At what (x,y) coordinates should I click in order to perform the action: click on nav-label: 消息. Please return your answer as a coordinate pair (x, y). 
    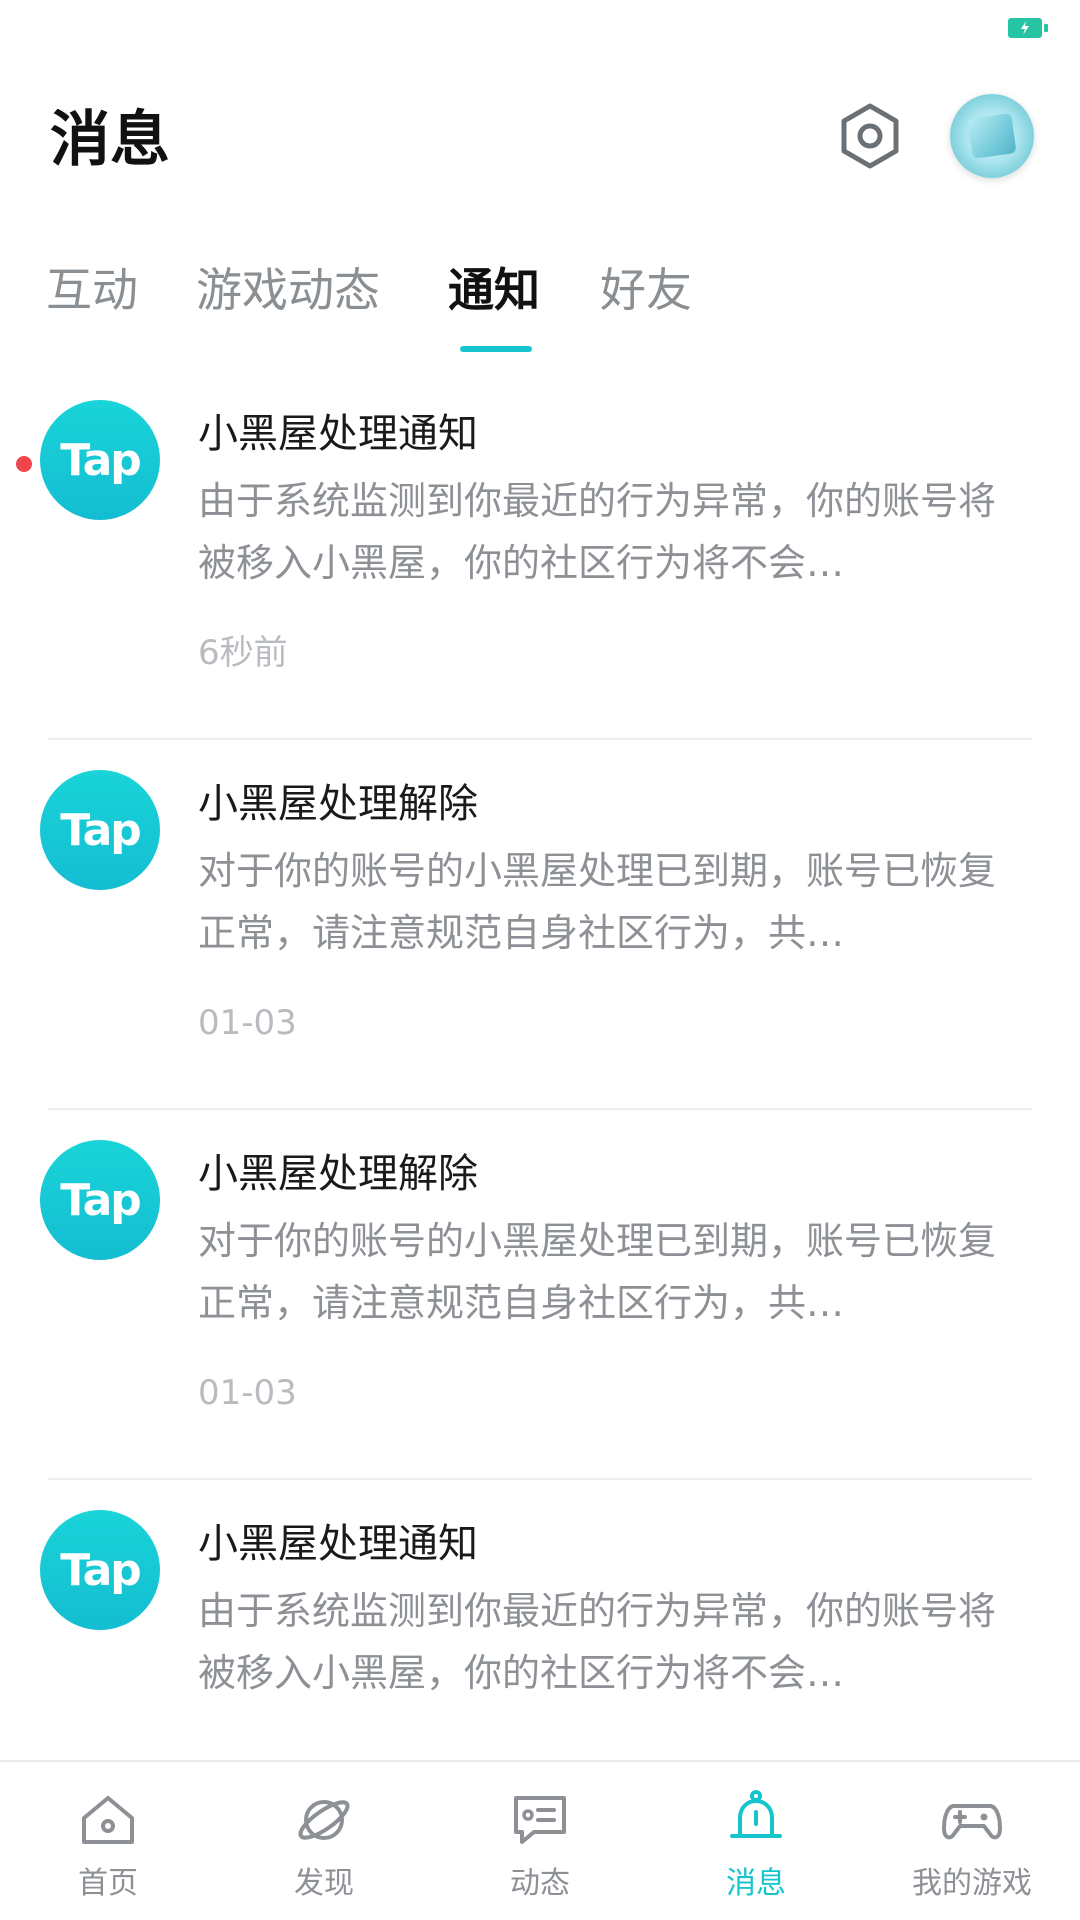
    Looking at the image, I should click on (756, 1883).